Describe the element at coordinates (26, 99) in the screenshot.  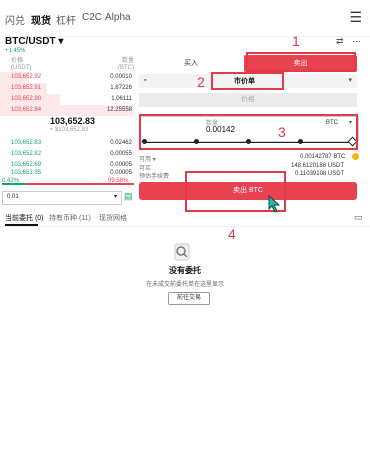
I see `ask-price: 103,652.90` at that location.